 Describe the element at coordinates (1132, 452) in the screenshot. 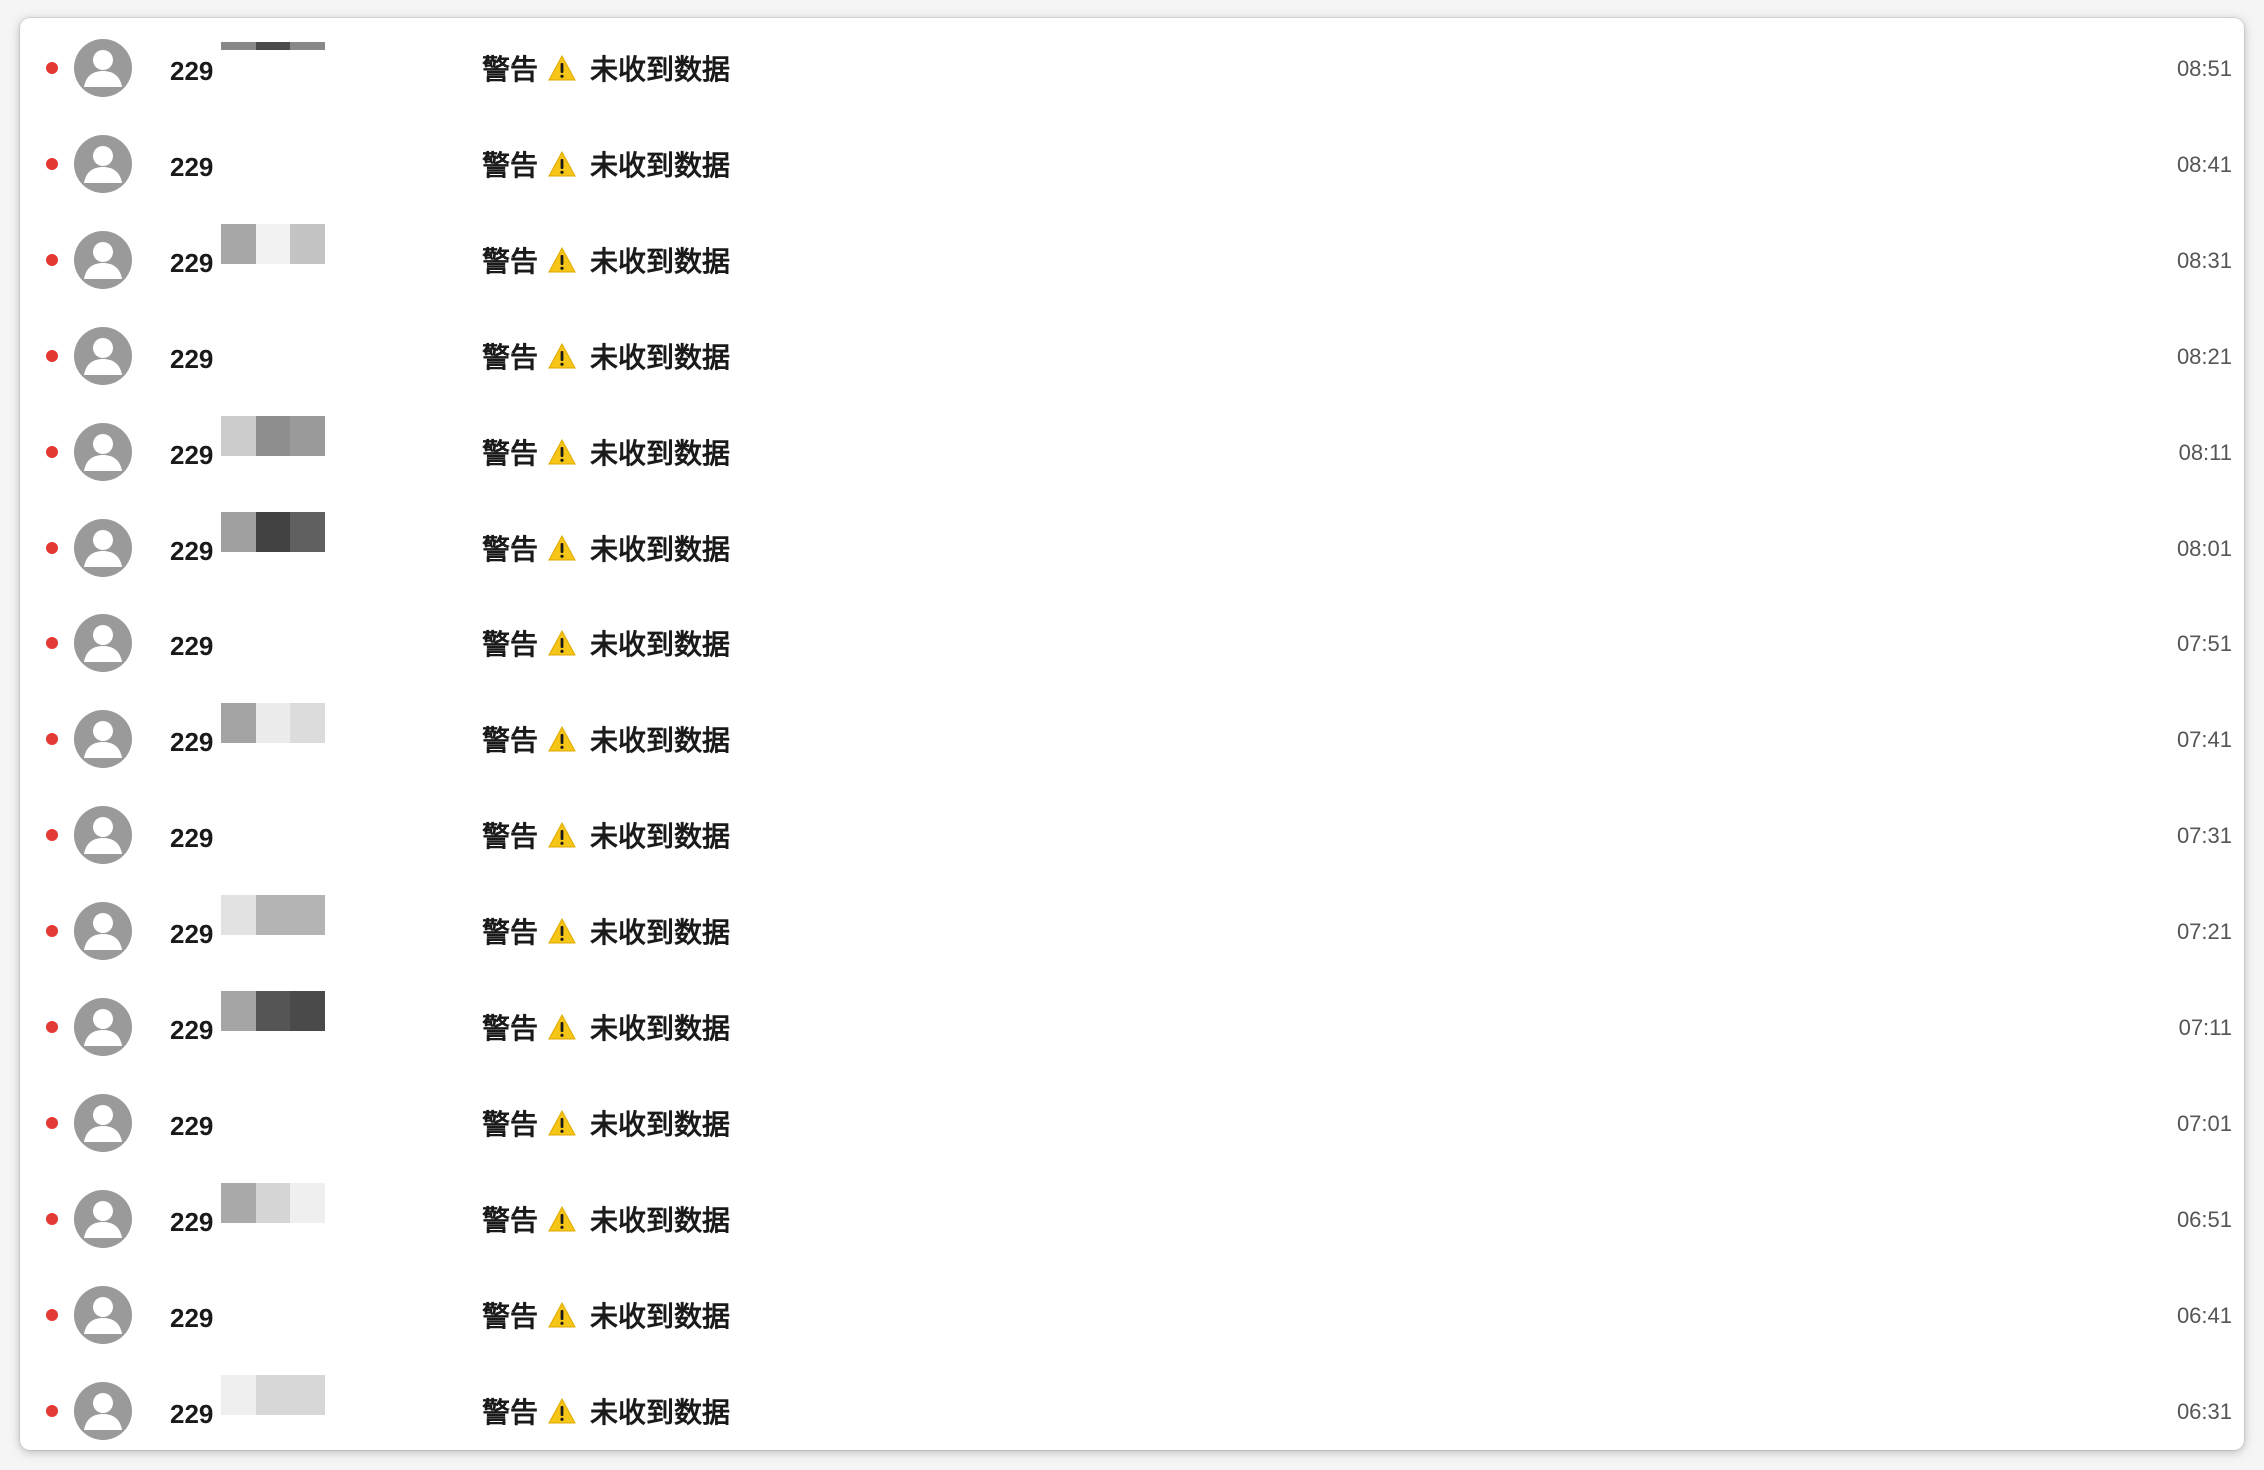

I see `message-row: 229 警告 未收到数据 08:11` at that location.